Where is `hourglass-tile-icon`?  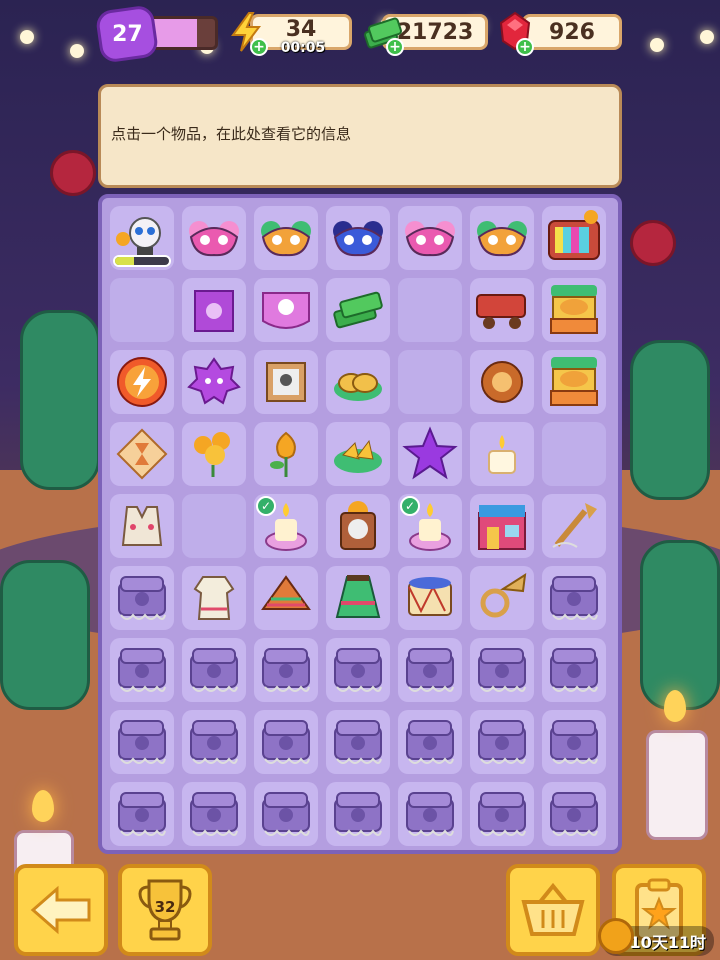 hourglass-tile-icon is located at coordinates (142, 454).